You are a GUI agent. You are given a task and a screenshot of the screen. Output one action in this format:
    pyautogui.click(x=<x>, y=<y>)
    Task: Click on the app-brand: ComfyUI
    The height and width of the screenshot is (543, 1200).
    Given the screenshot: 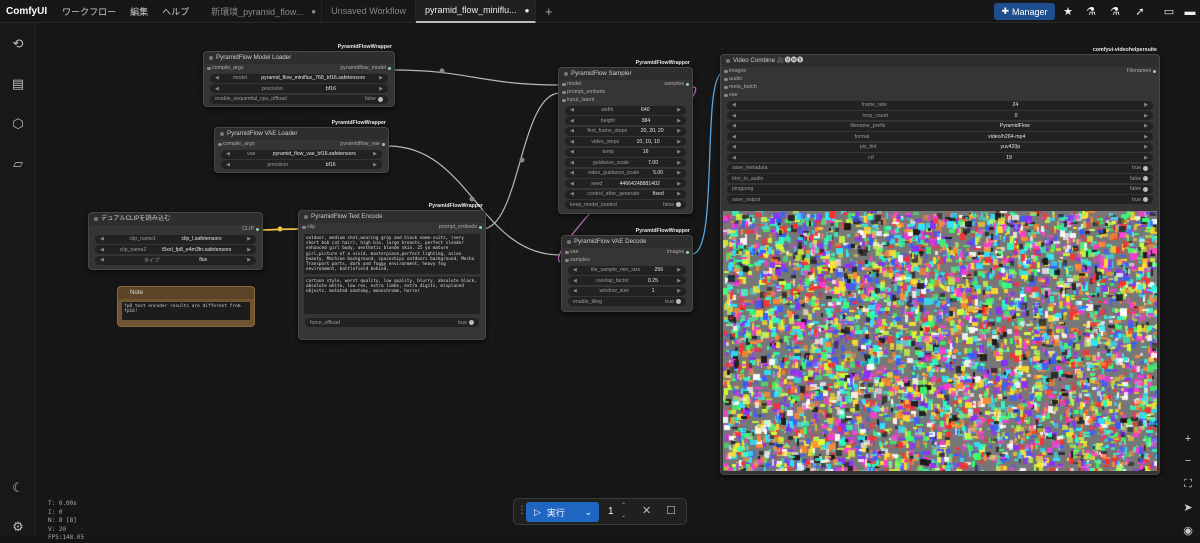 What is the action you would take?
    pyautogui.click(x=27, y=11)
    